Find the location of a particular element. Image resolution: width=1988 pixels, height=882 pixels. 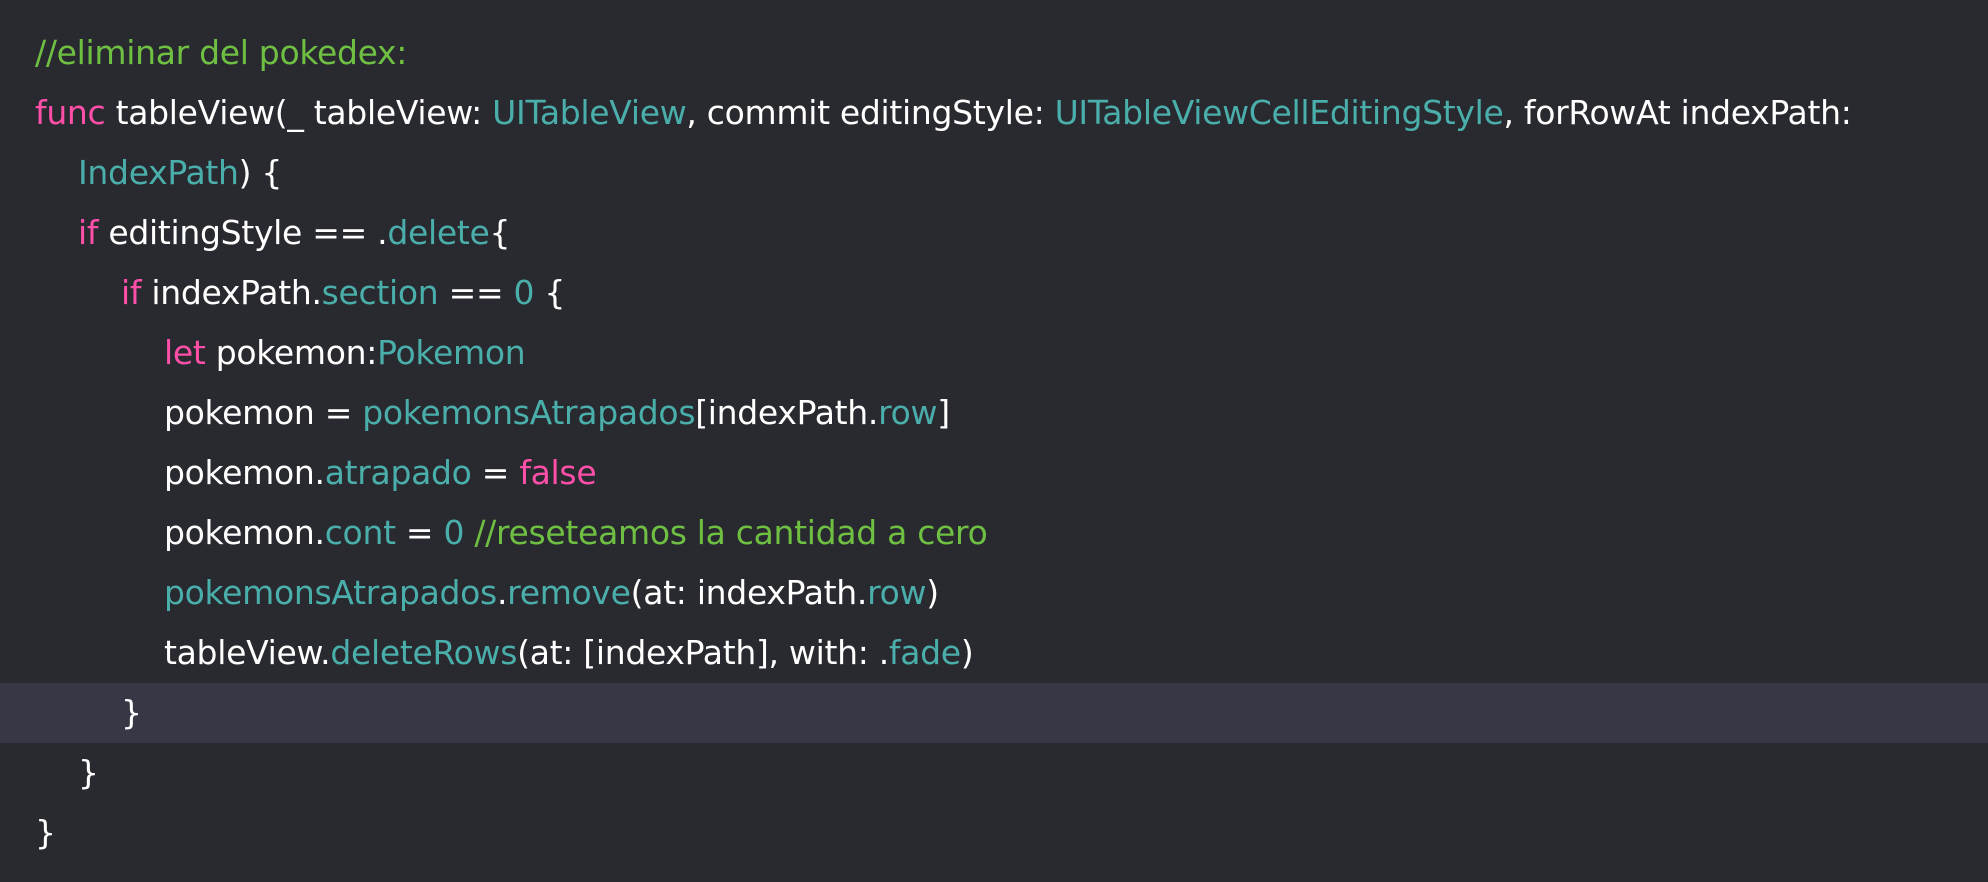

code-line: //eliminar del pokedex: is located at coordinates (994, 53).